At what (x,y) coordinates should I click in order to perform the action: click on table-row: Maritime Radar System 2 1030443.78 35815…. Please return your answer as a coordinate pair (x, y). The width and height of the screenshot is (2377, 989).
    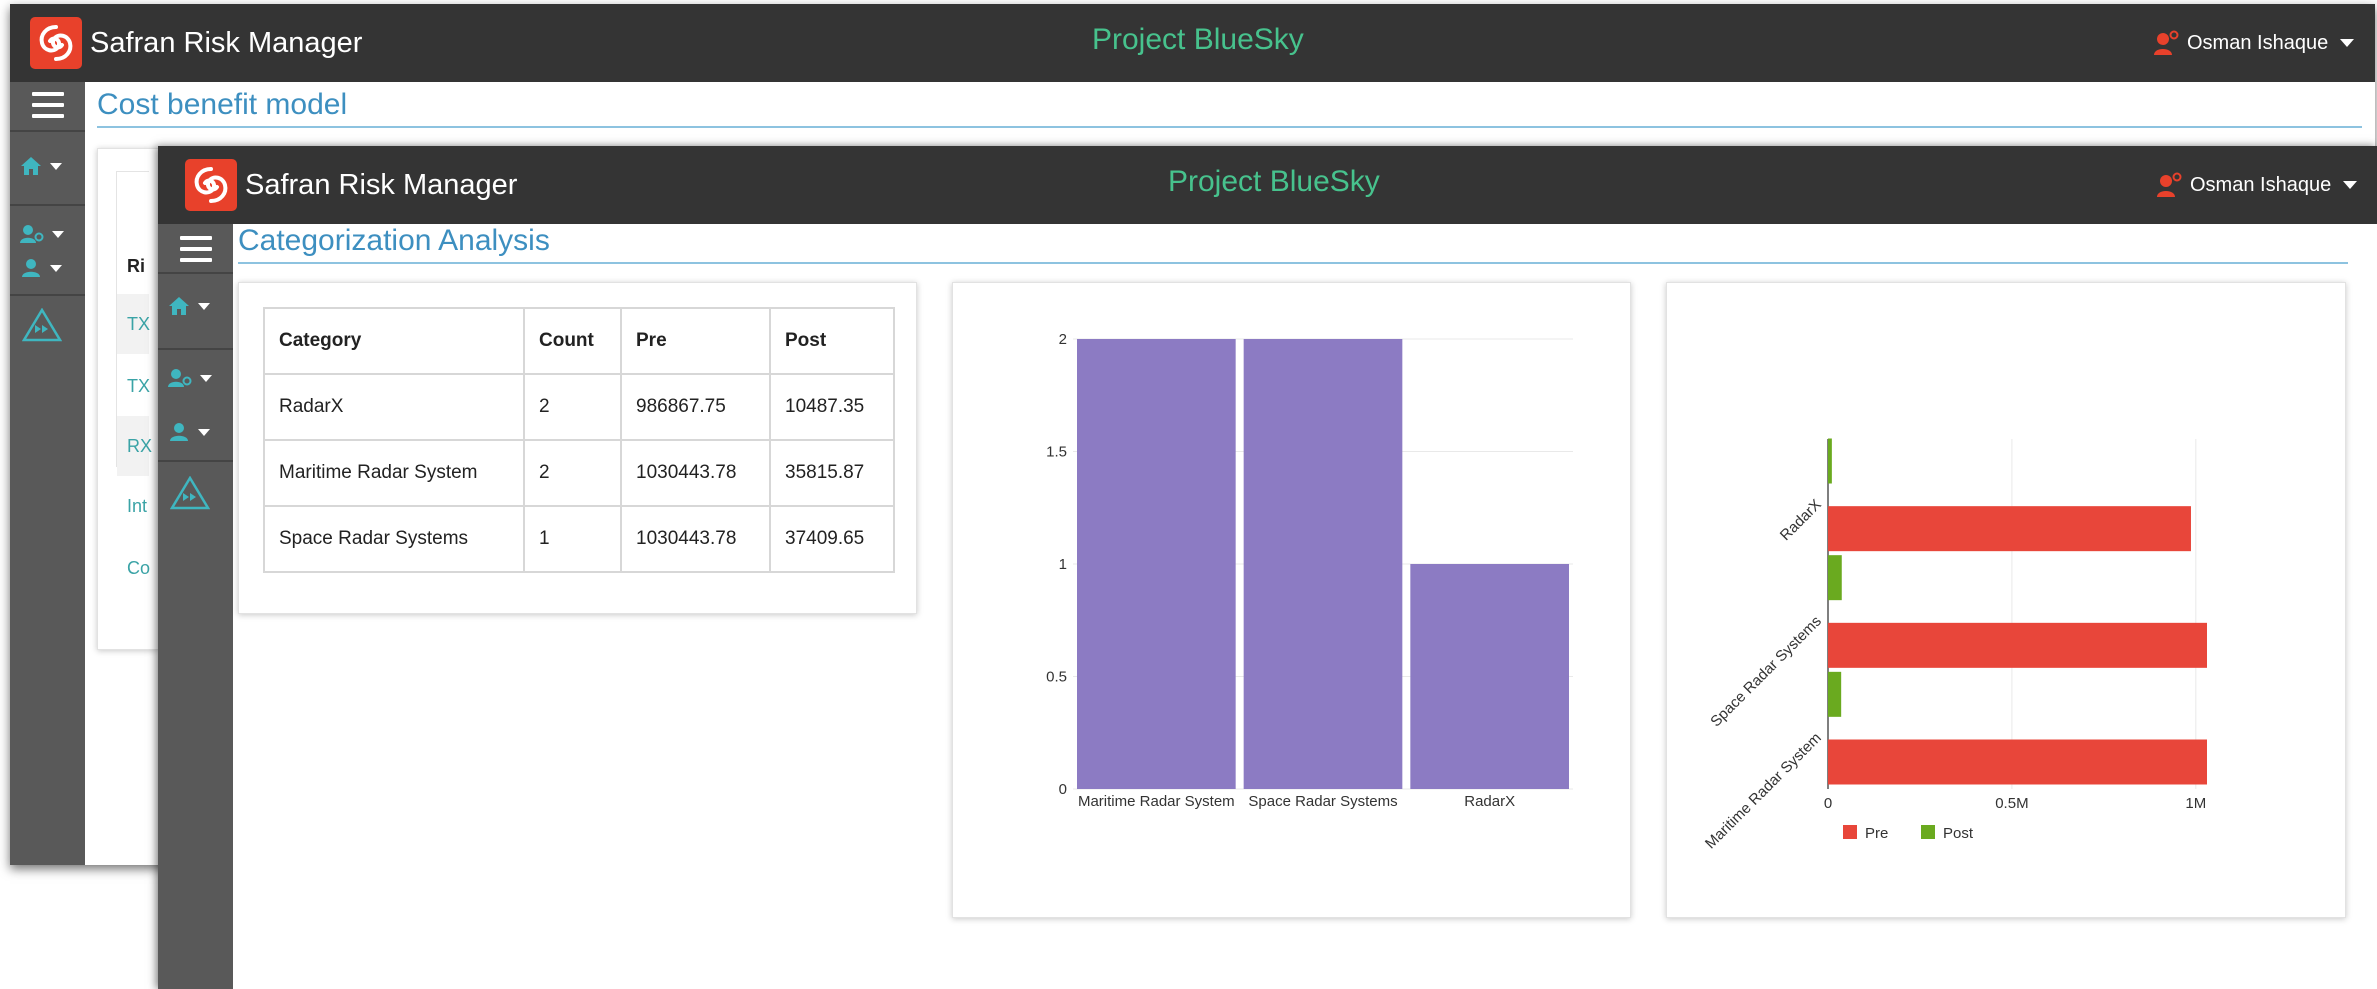
    Looking at the image, I should click on (579, 473).